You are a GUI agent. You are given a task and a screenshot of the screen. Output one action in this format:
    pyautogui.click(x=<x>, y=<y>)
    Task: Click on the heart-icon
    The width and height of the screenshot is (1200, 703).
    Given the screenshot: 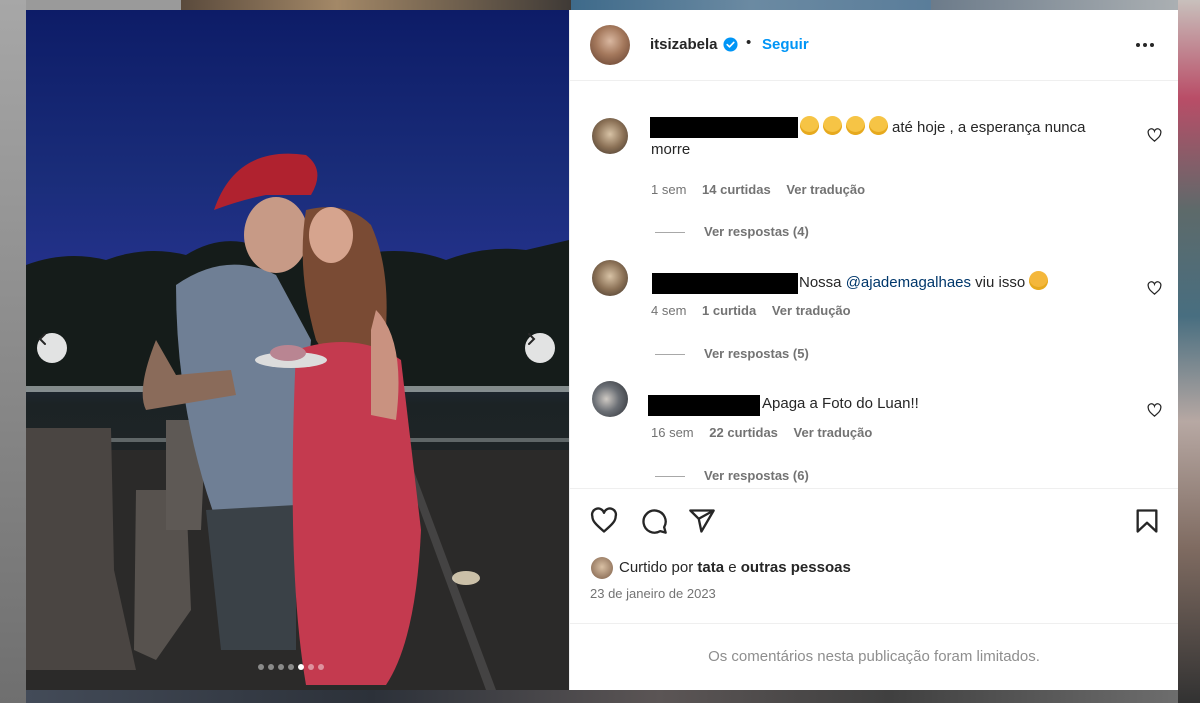 What is the action you would take?
    pyautogui.click(x=604, y=521)
    